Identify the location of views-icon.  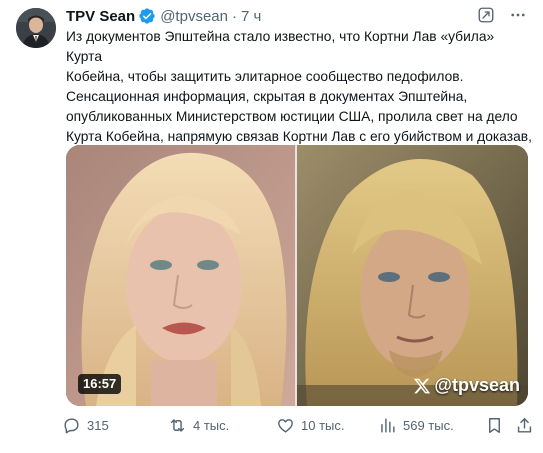
(387, 425).